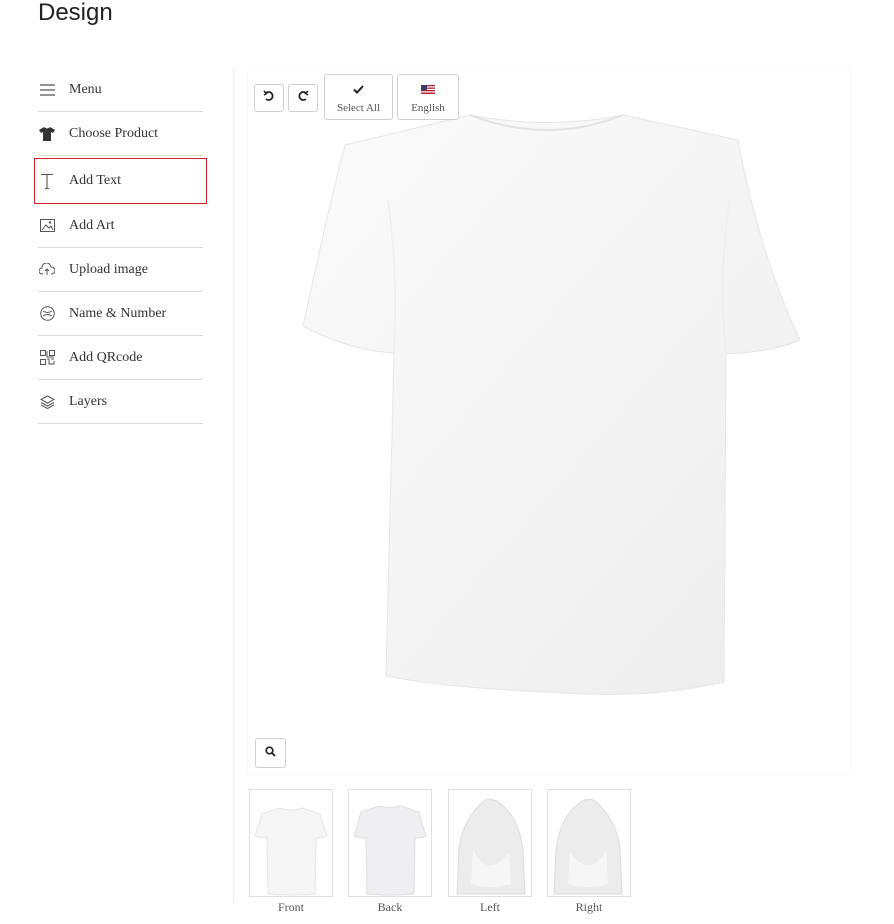 This screenshot has width=894, height=924. What do you see at coordinates (95, 180) in the screenshot?
I see `sidebar-item-label: Add Text` at bounding box center [95, 180].